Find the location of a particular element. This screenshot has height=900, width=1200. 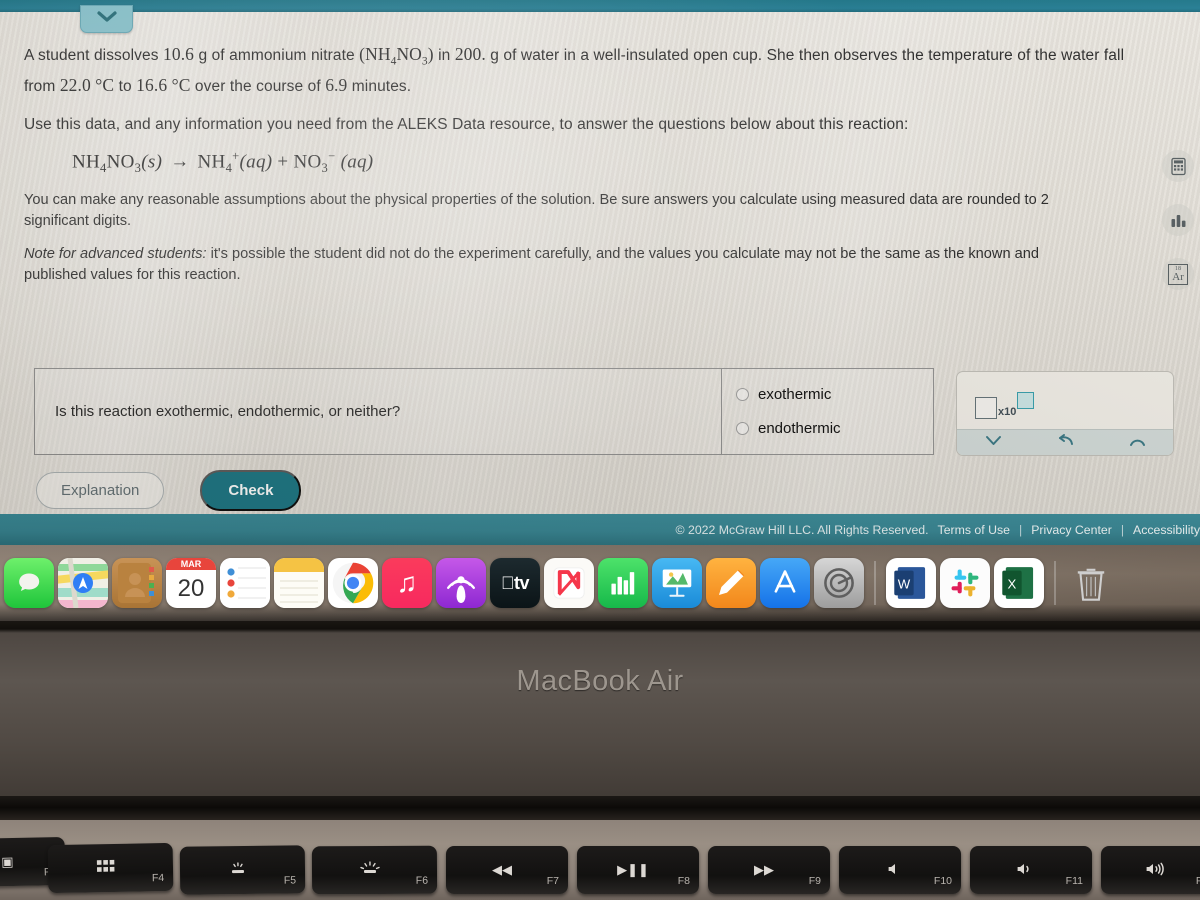

macbook-air-label: MacBook Air is located at coordinates (600, 681).